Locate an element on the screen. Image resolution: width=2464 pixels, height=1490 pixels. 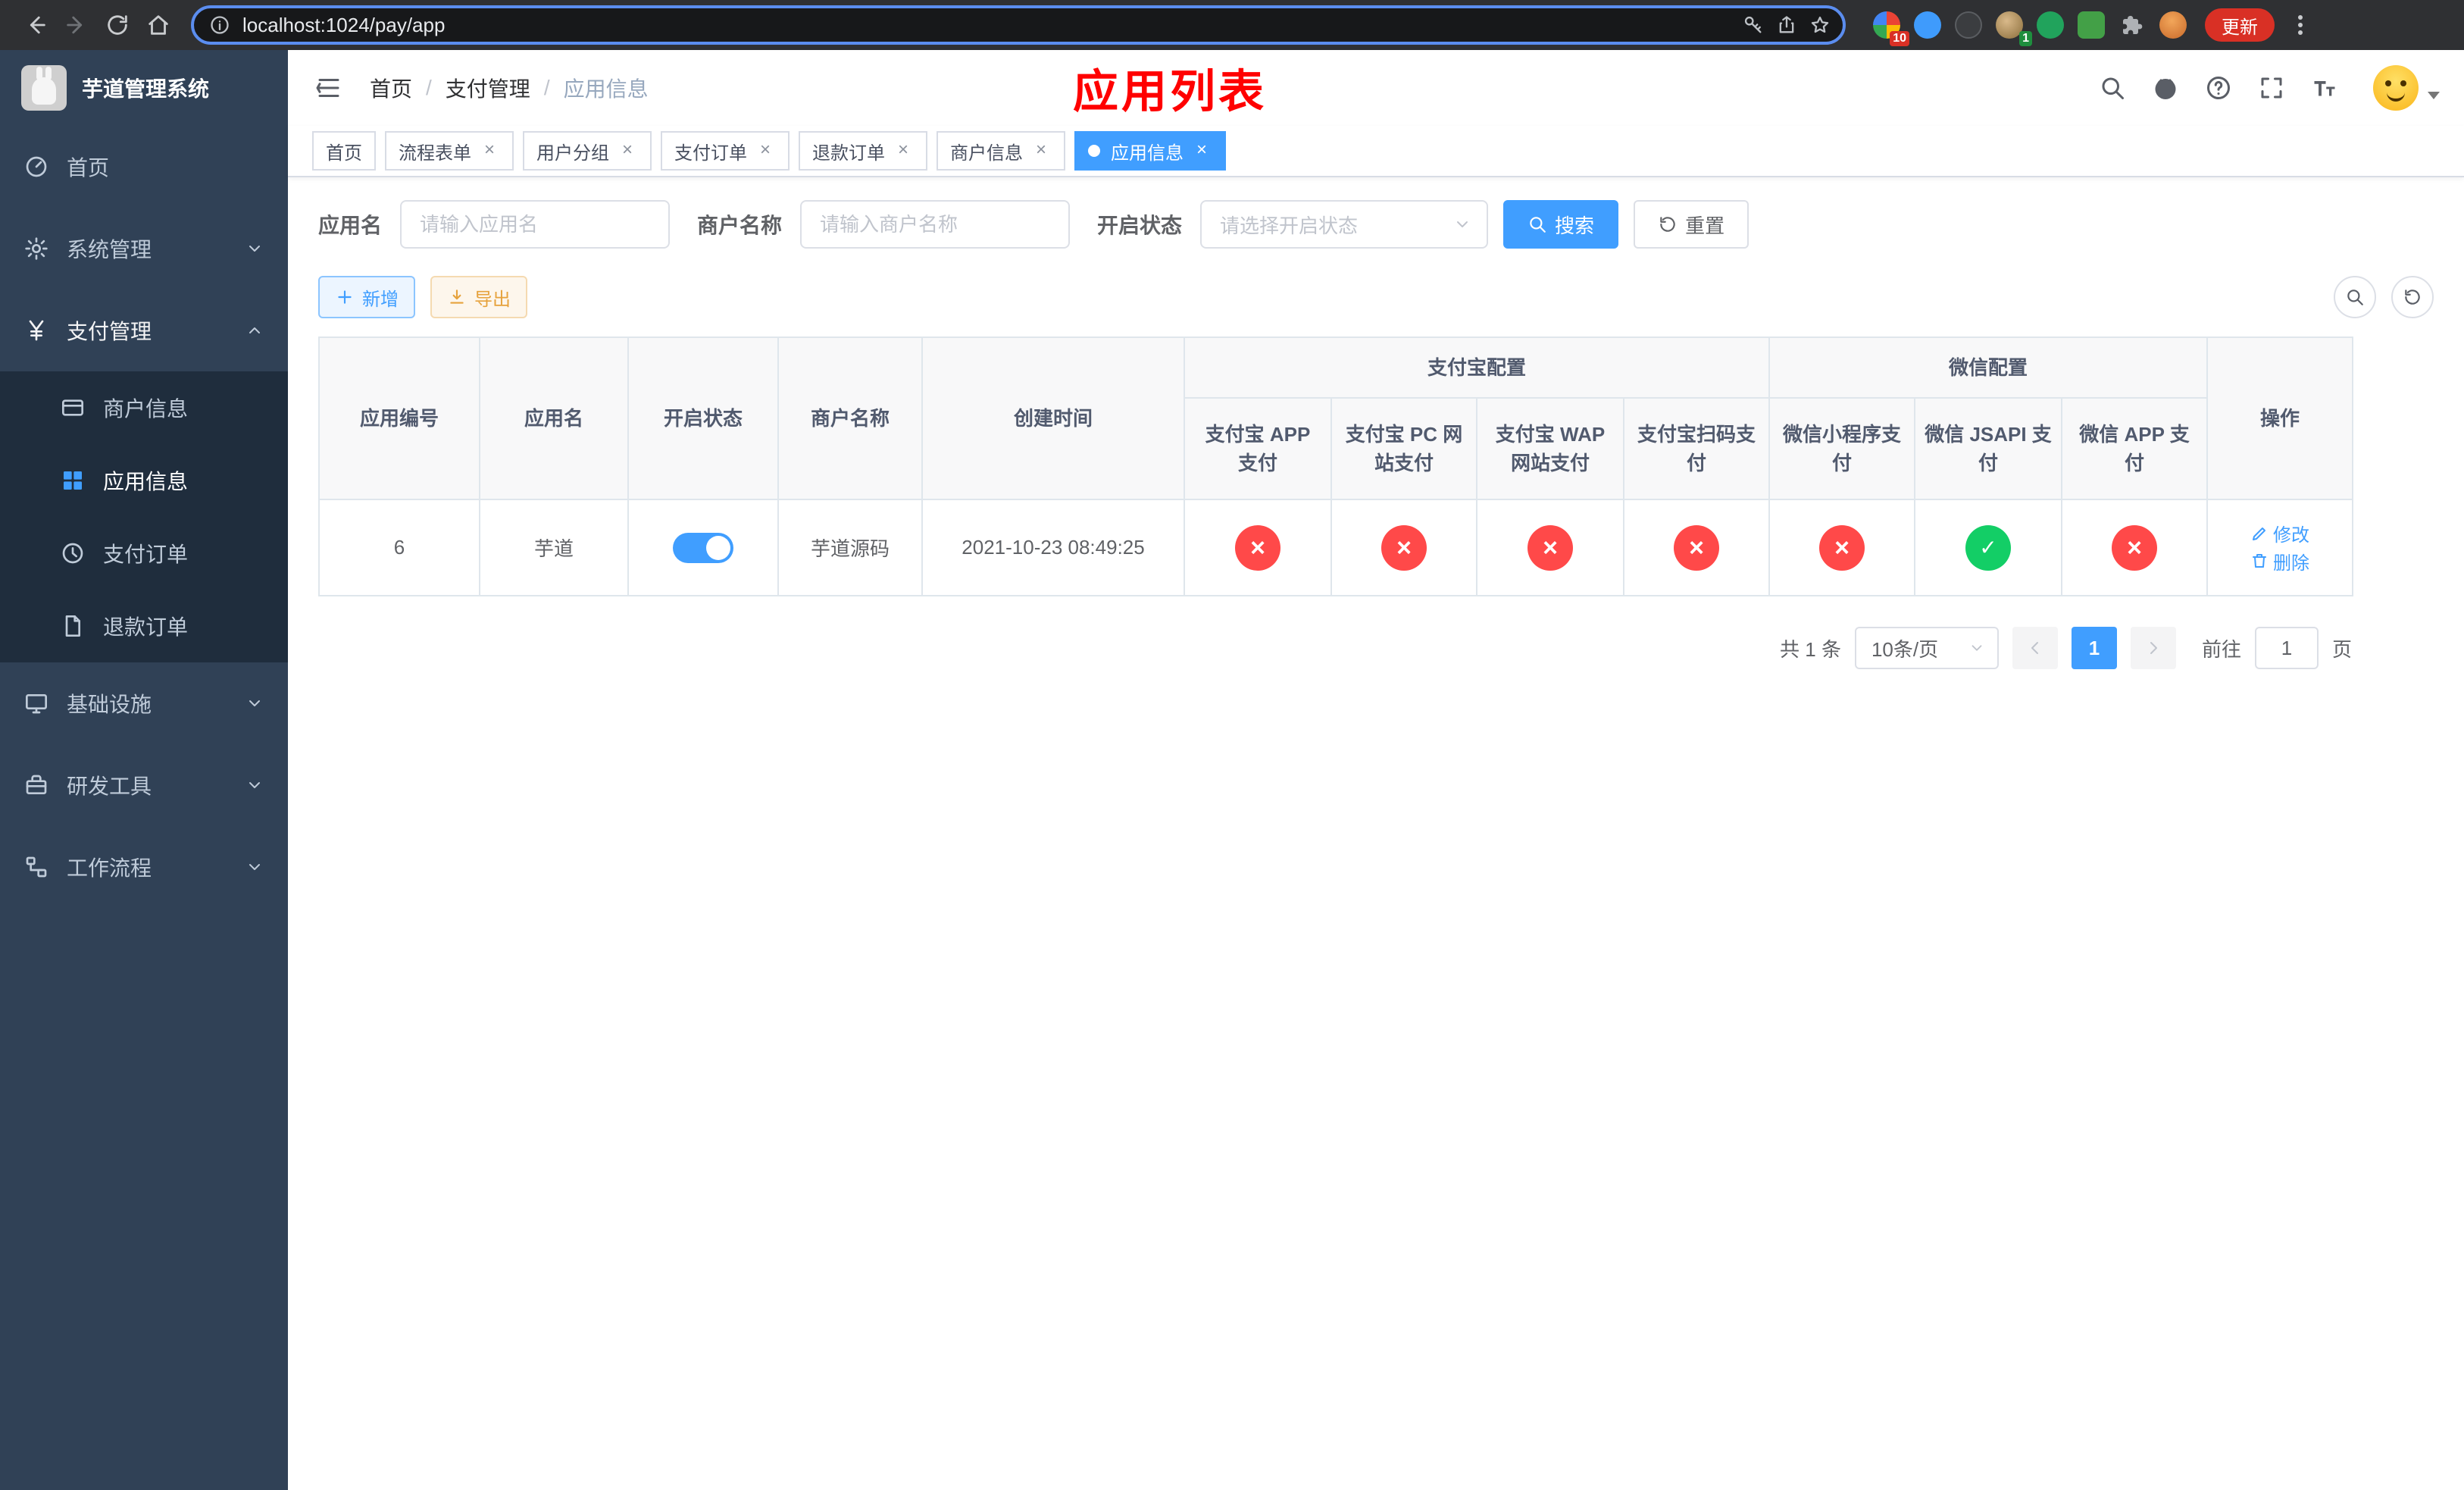
next-page-button is located at coordinates (2153, 648).